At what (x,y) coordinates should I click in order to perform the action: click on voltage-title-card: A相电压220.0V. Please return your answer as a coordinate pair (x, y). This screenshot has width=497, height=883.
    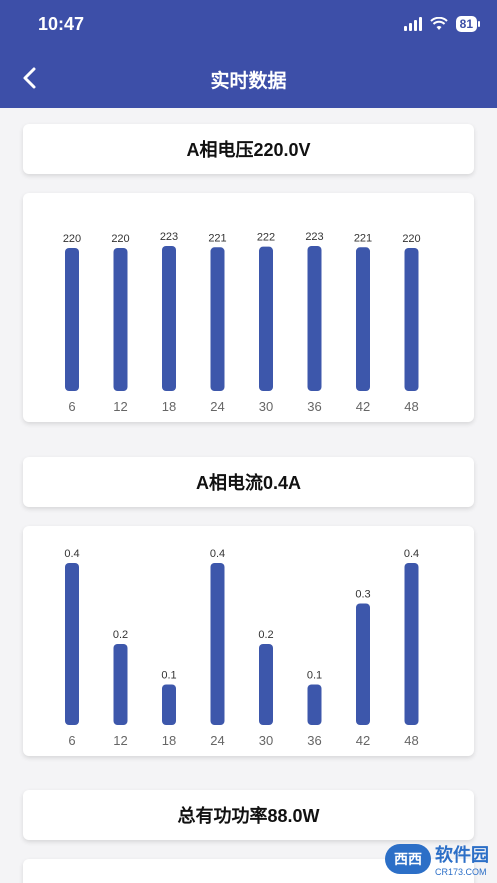
    Looking at the image, I should click on (248, 149).